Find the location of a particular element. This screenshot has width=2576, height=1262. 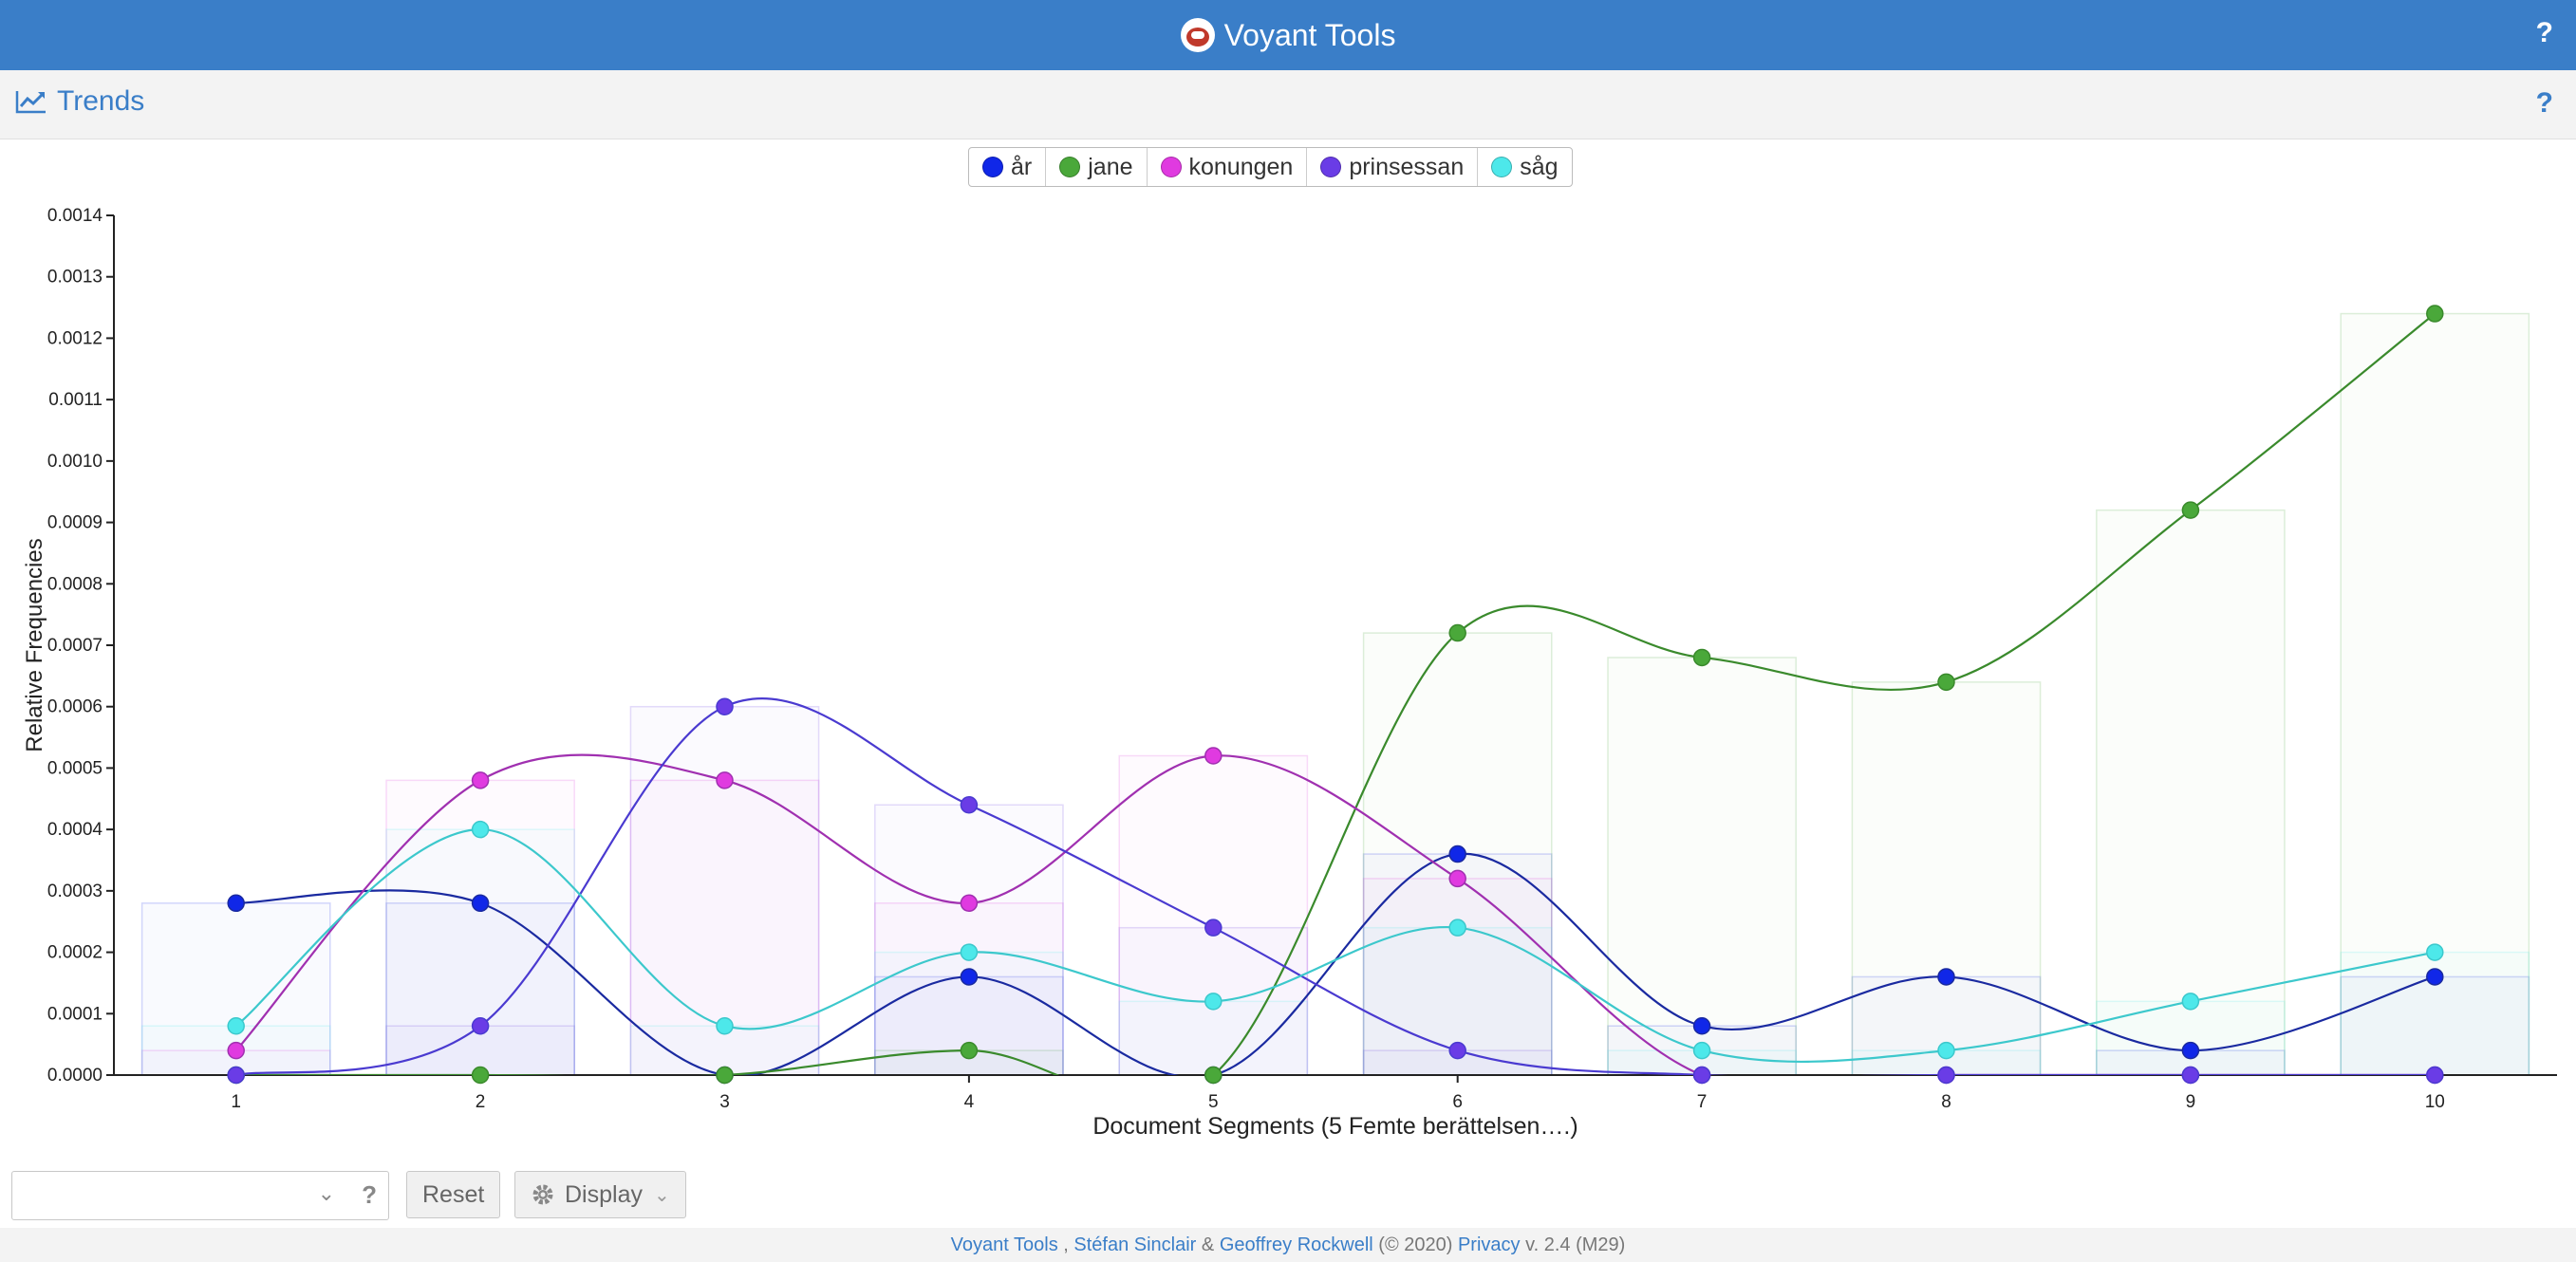

app-header: Voyant Tools ? is located at coordinates (1288, 35).